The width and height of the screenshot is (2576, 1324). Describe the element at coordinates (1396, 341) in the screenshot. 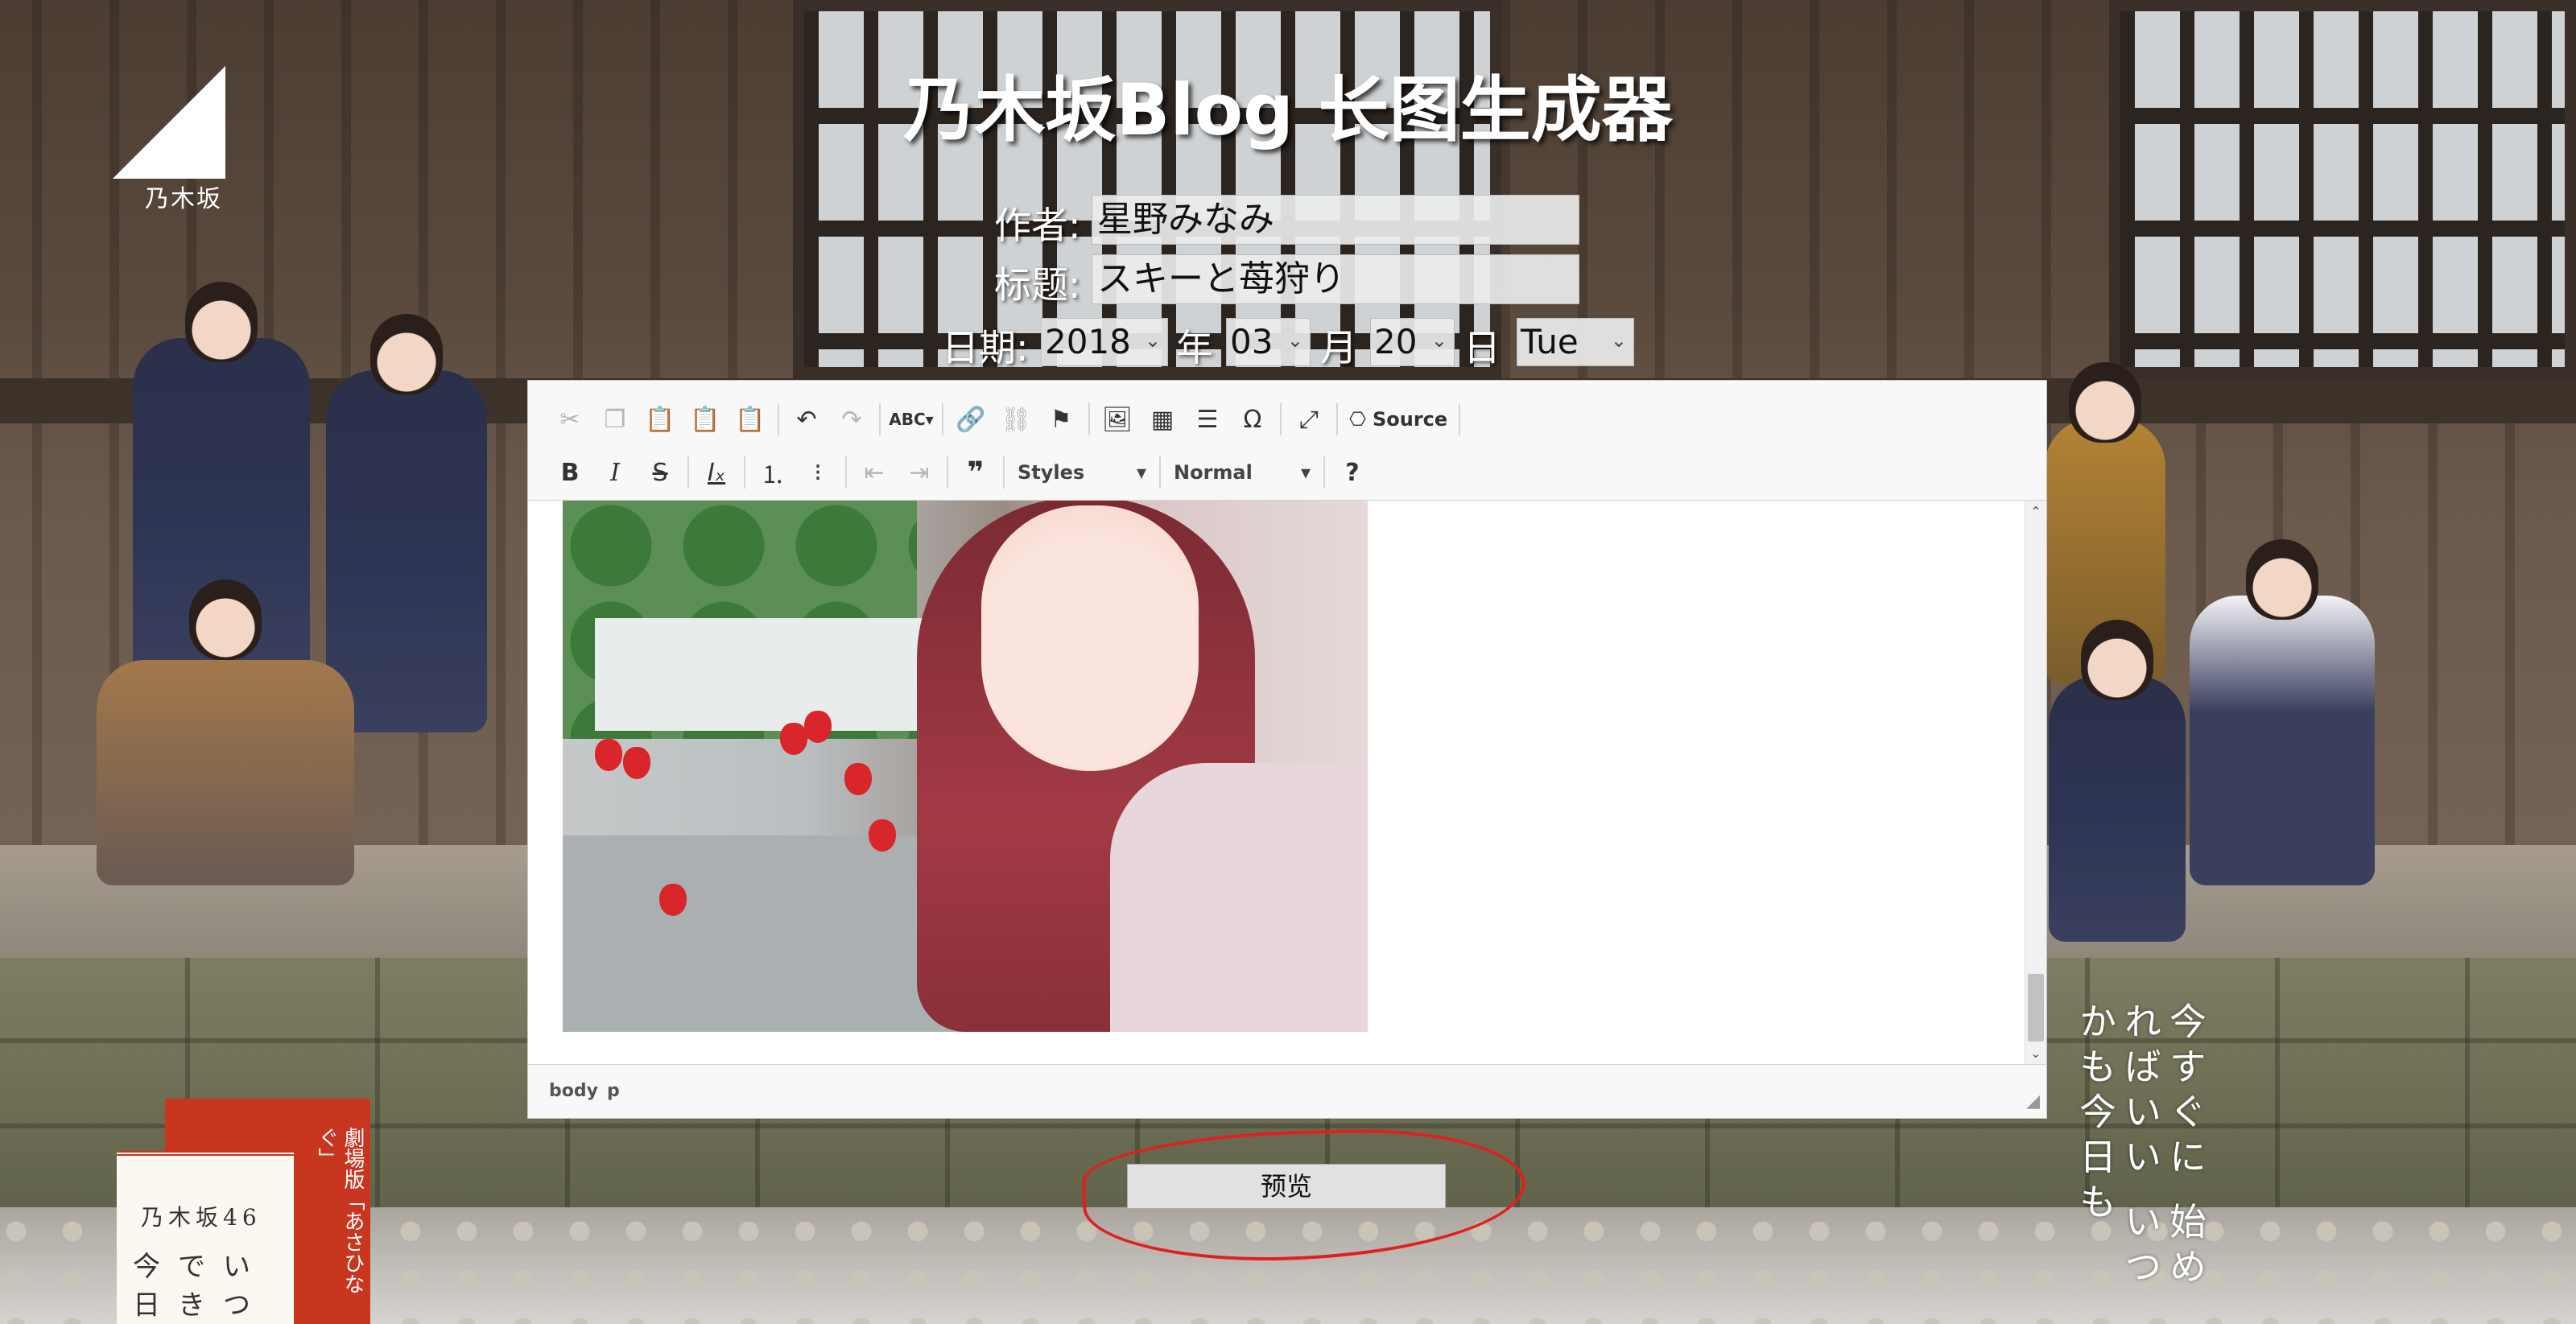

I see `day-value: 20` at that location.